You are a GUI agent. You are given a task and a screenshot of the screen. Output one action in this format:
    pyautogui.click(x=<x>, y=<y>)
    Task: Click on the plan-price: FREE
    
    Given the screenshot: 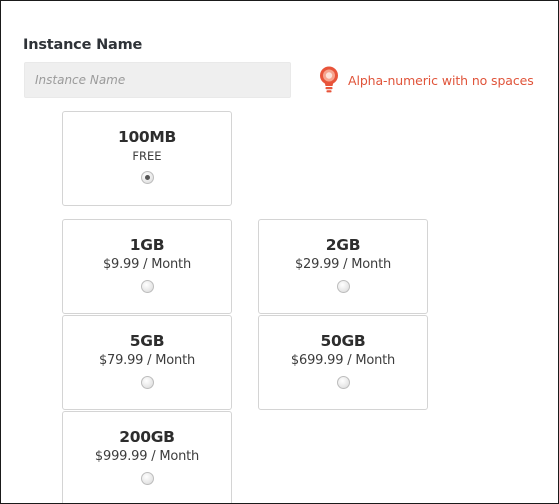 What is the action you would take?
    pyautogui.click(x=147, y=156)
    